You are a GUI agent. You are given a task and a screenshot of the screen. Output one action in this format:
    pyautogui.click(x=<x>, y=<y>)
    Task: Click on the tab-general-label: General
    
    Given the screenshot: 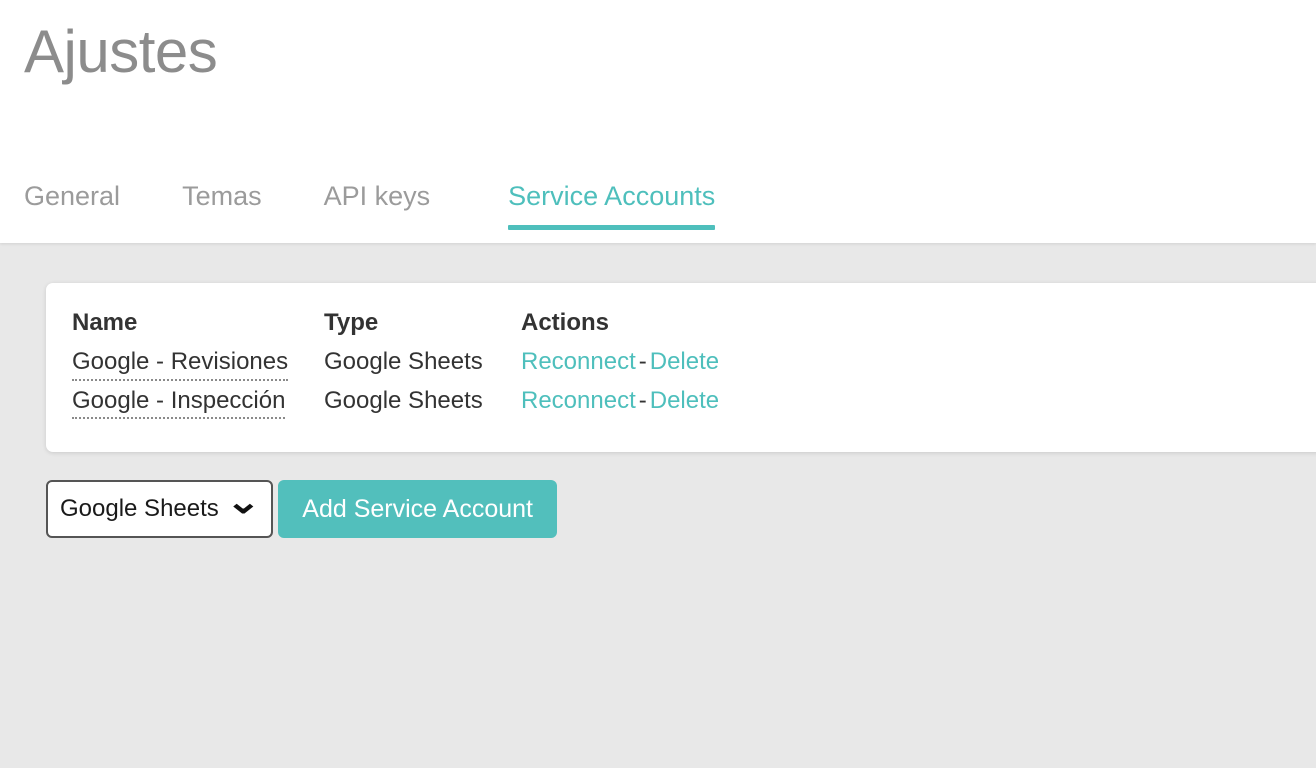 What is the action you would take?
    pyautogui.click(x=72, y=196)
    